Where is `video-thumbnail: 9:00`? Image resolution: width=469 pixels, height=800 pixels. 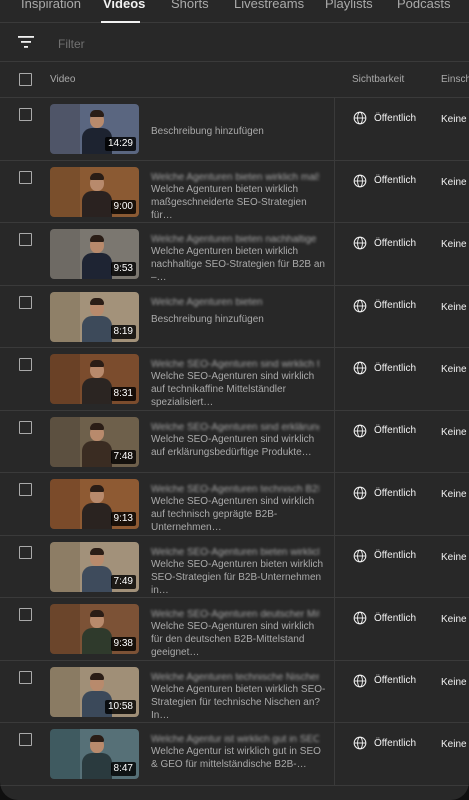 video-thumbnail: 9:00 is located at coordinates (94, 191).